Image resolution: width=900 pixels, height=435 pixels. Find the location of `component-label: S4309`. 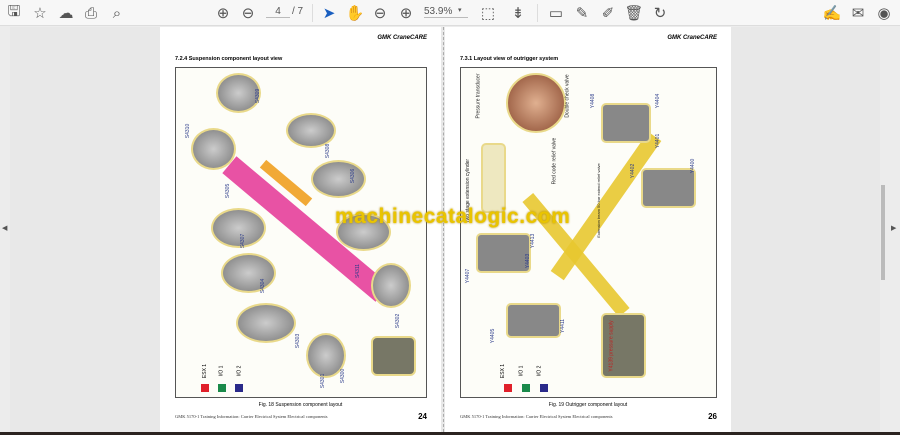

component-label: S4309 is located at coordinates (258, 96).